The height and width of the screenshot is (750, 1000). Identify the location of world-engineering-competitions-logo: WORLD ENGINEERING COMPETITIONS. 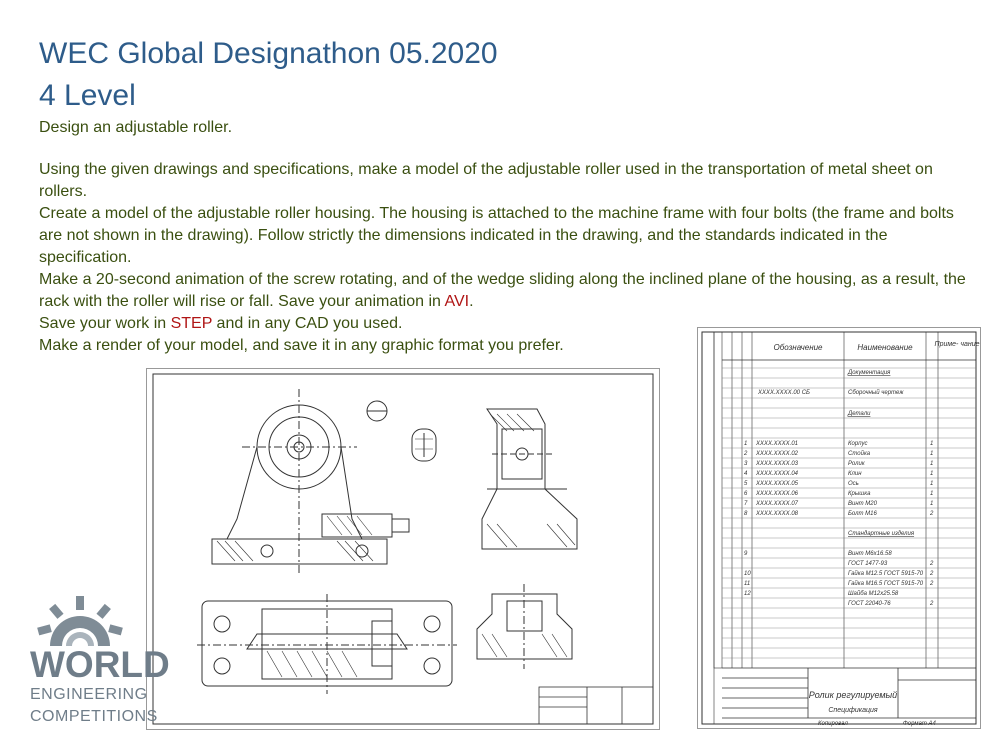
(100, 660).